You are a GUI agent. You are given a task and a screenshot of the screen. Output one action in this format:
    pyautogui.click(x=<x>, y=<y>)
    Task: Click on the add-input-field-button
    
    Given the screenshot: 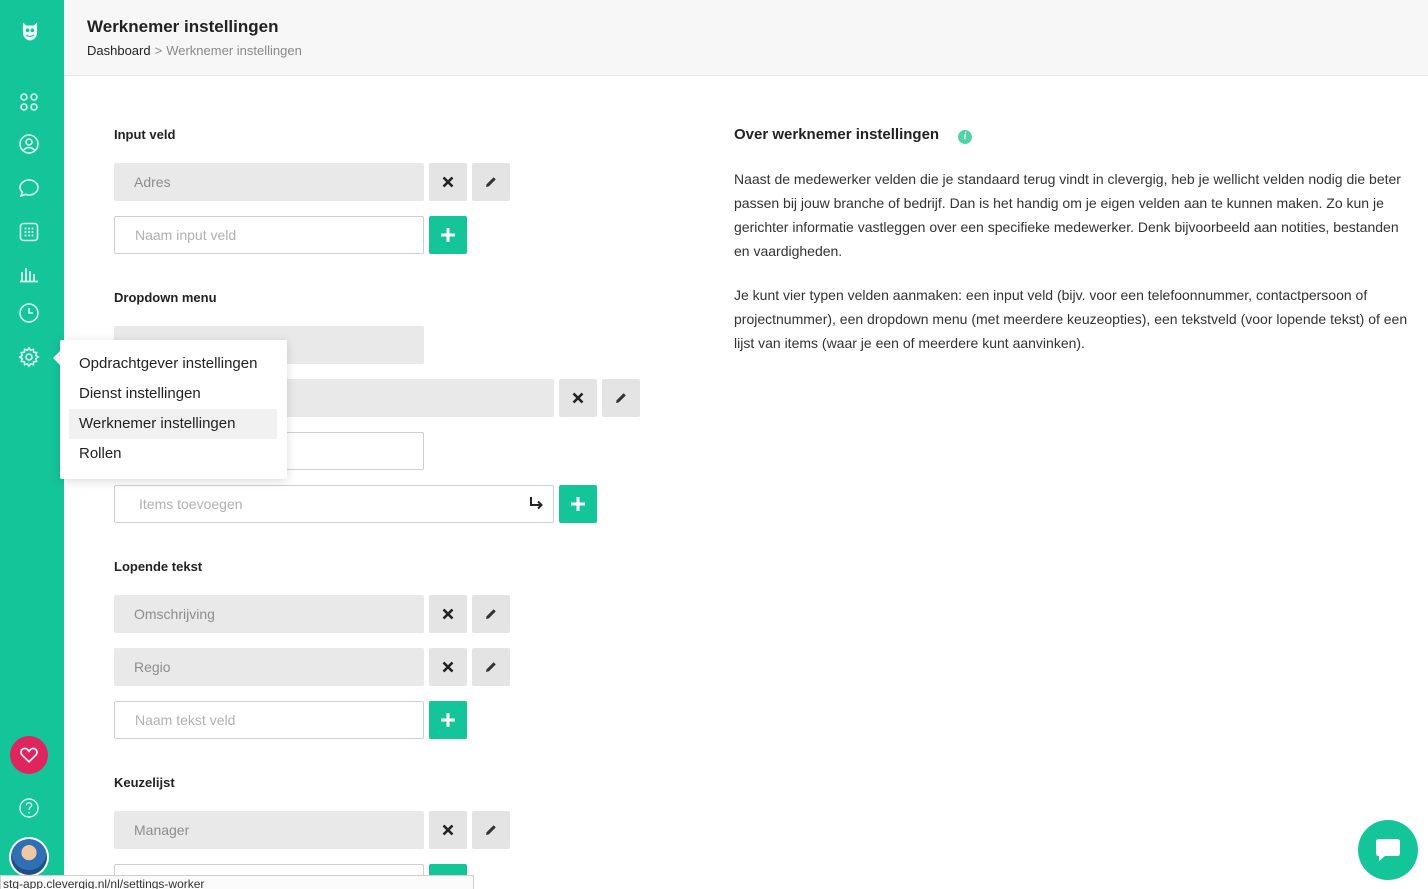 What is the action you would take?
    pyautogui.click(x=448, y=235)
    